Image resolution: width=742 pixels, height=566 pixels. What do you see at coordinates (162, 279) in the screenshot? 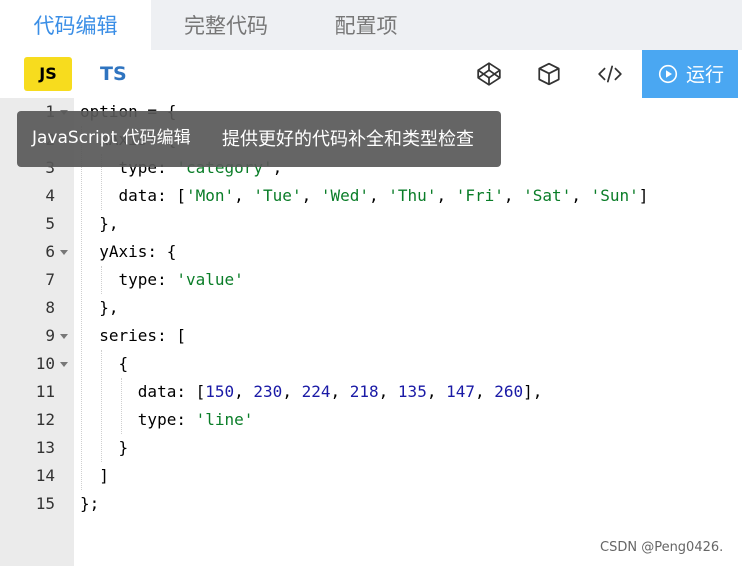
I see `code-line: type: 'value'` at bounding box center [162, 279].